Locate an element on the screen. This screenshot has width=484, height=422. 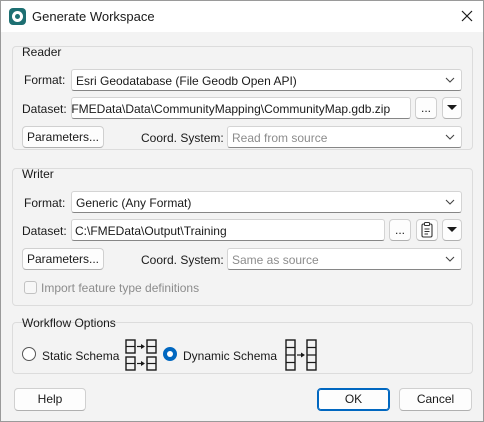
reader-dataset-menu-button is located at coordinates (452, 108).